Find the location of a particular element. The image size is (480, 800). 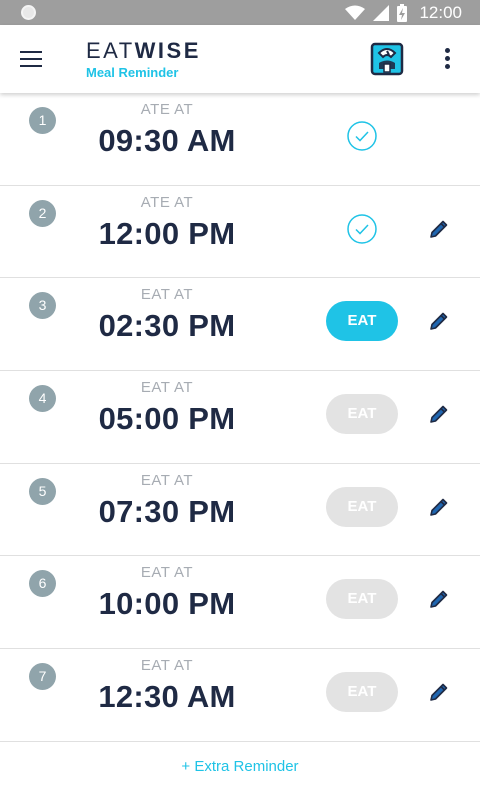

extra-reminder-button: + Extra Reminder is located at coordinates (240, 766).